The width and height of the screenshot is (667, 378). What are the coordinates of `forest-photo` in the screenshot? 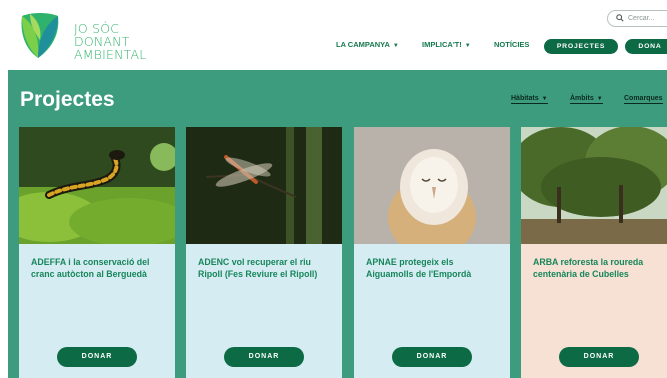 It's located at (594, 185).